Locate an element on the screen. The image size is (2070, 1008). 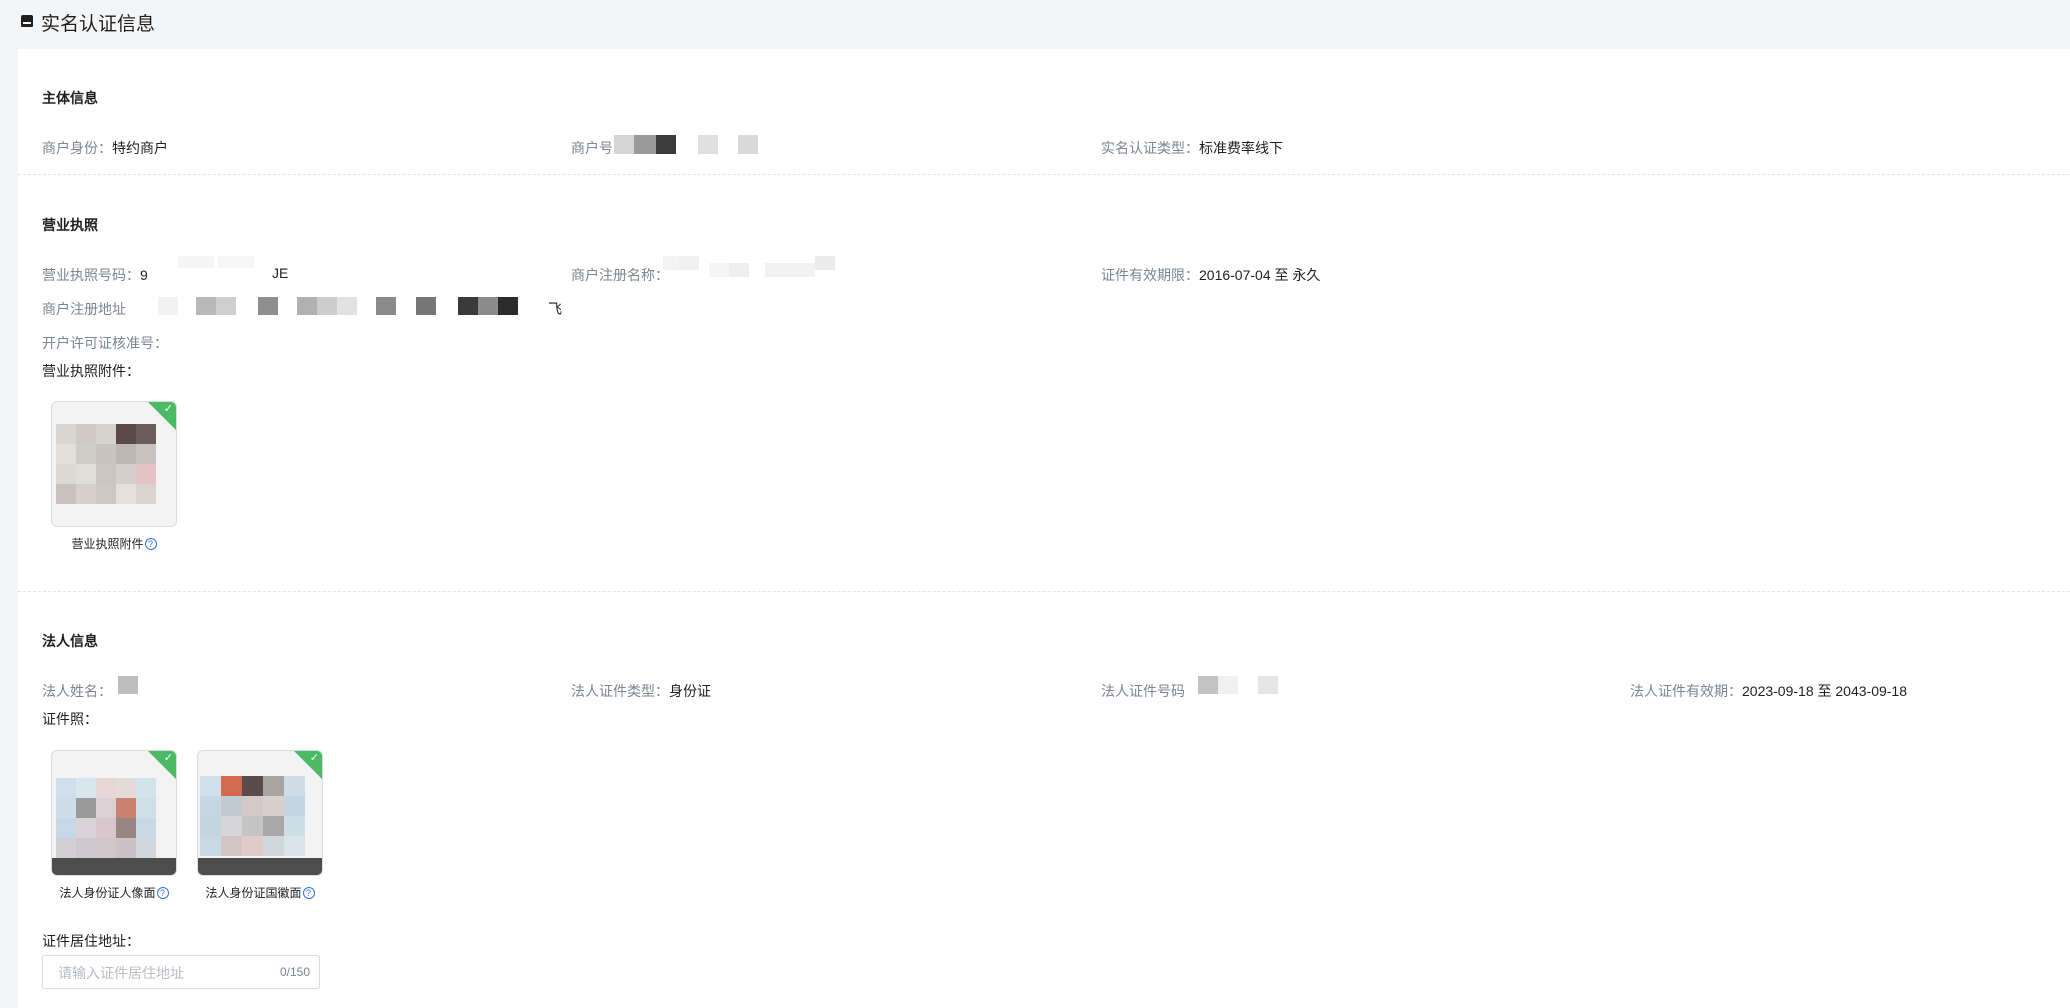
id-portrait-caption: 法人身份证人像面? is located at coordinates (114, 892).